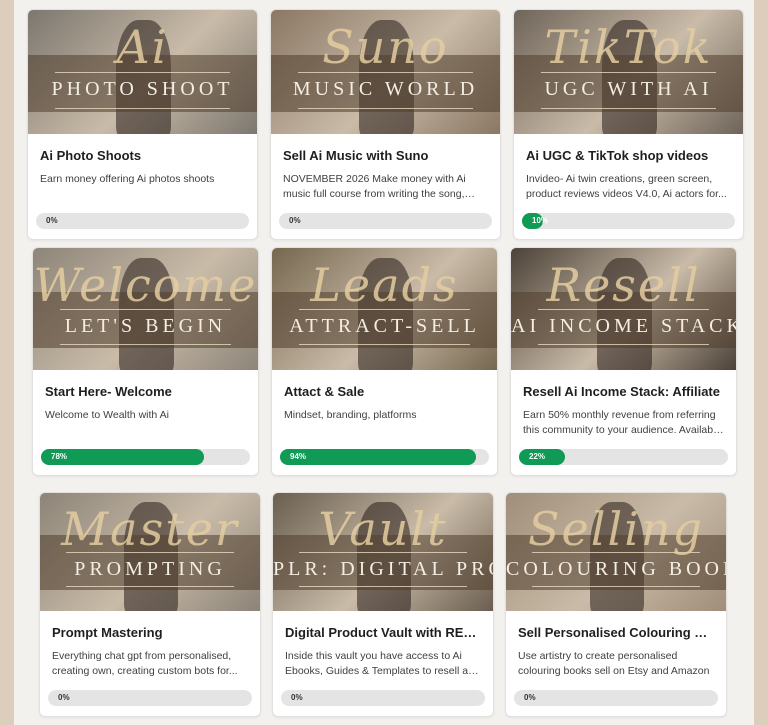  What do you see at coordinates (107, 415) in the screenshot?
I see `course-description: Welcome to Wealth with Ai` at bounding box center [107, 415].